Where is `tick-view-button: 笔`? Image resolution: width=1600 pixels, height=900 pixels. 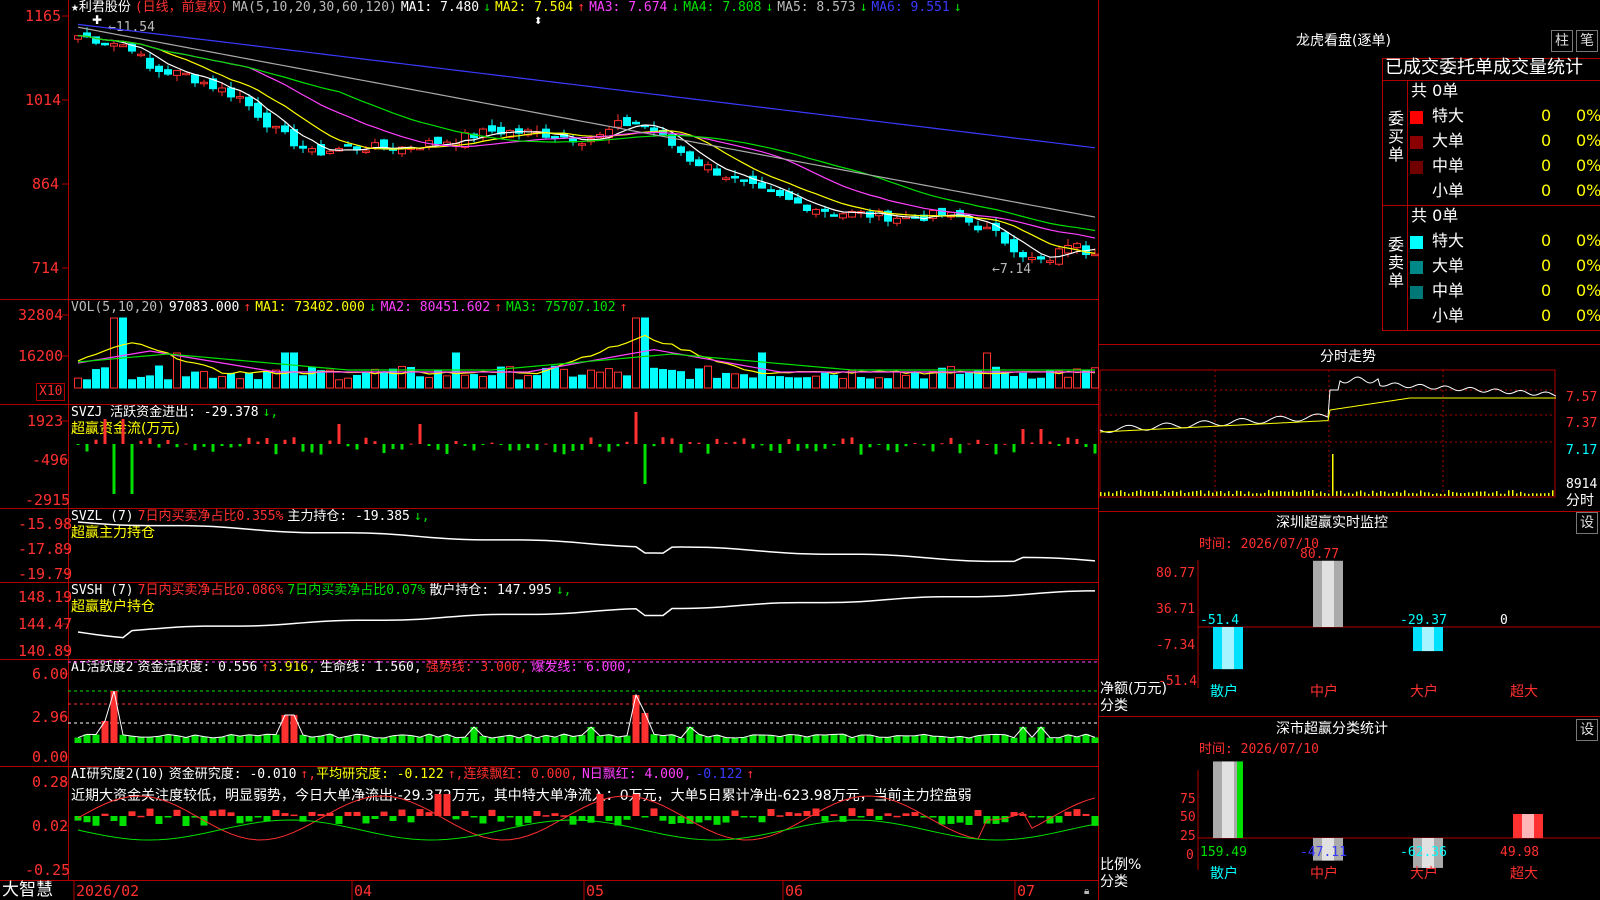
tick-view-button: 笔 is located at coordinates (1587, 41).